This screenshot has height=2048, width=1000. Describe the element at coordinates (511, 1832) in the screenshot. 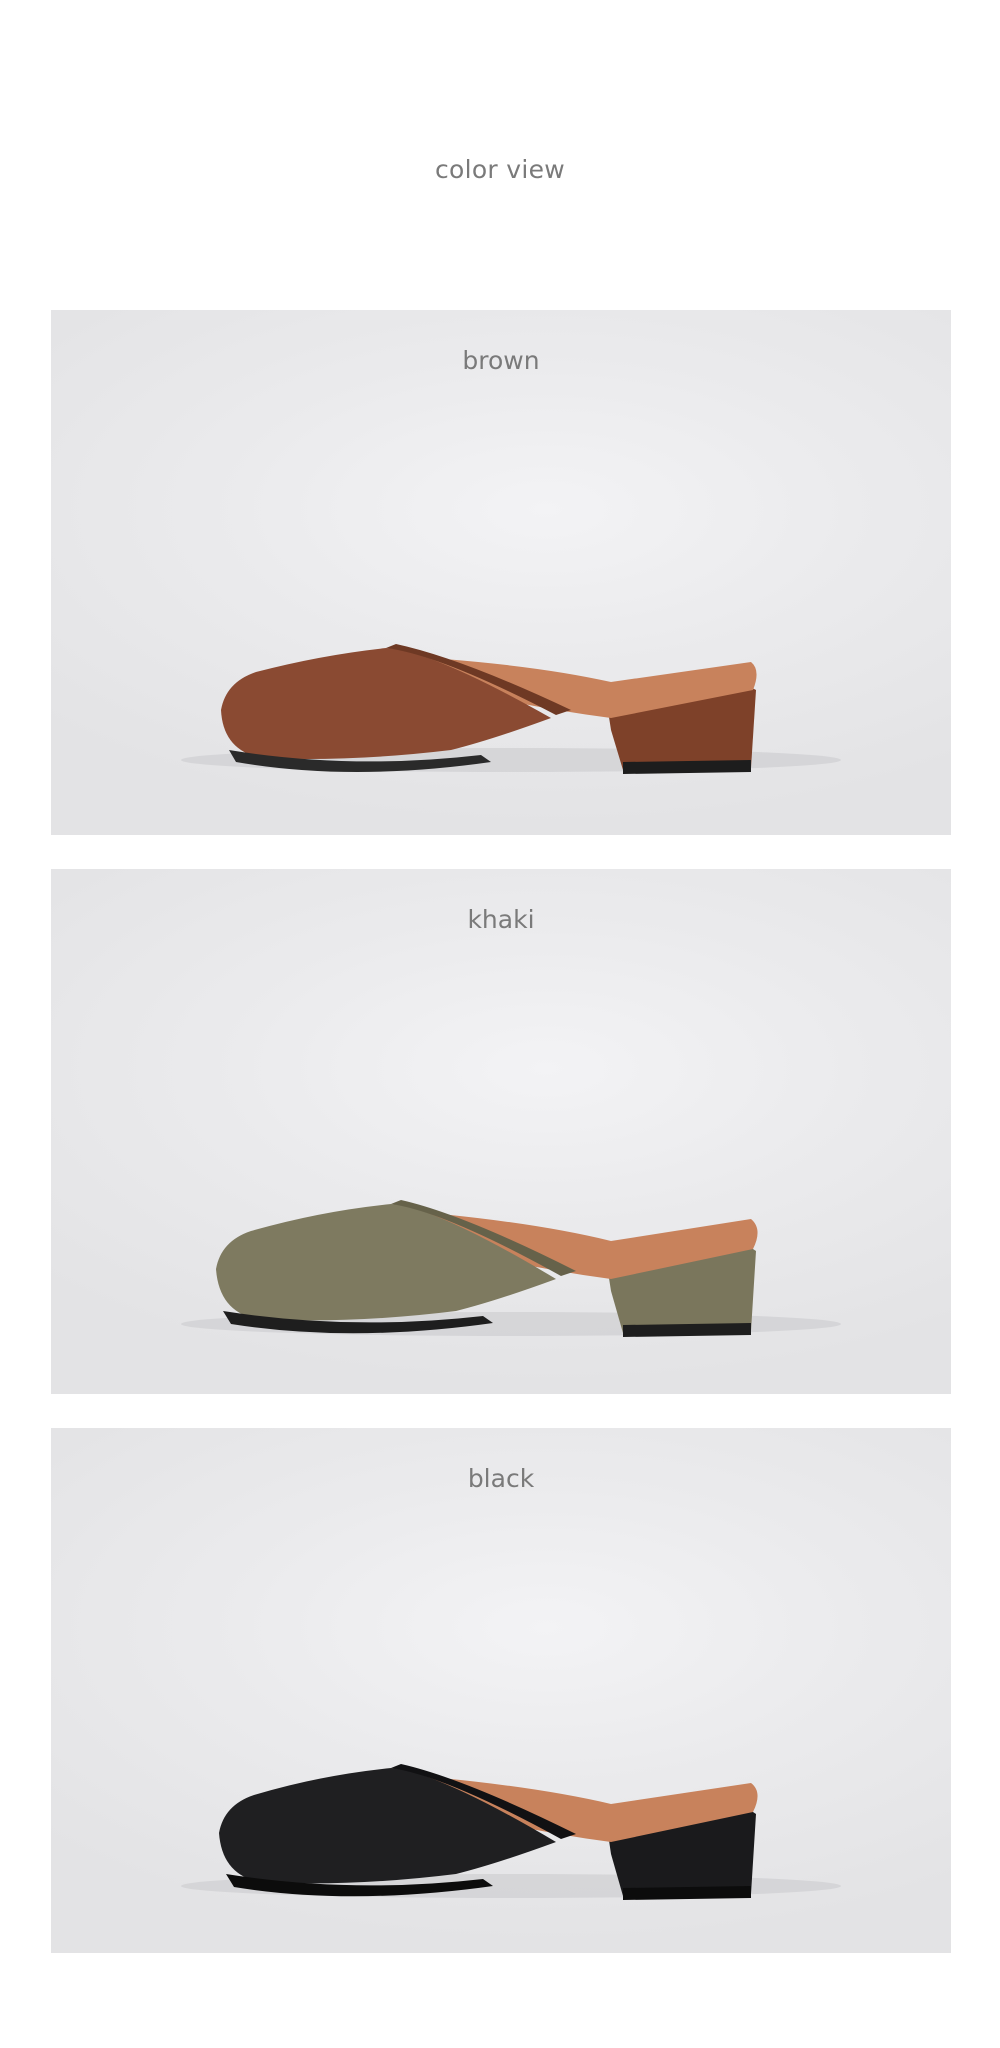

I see `shoe-image-black` at that location.